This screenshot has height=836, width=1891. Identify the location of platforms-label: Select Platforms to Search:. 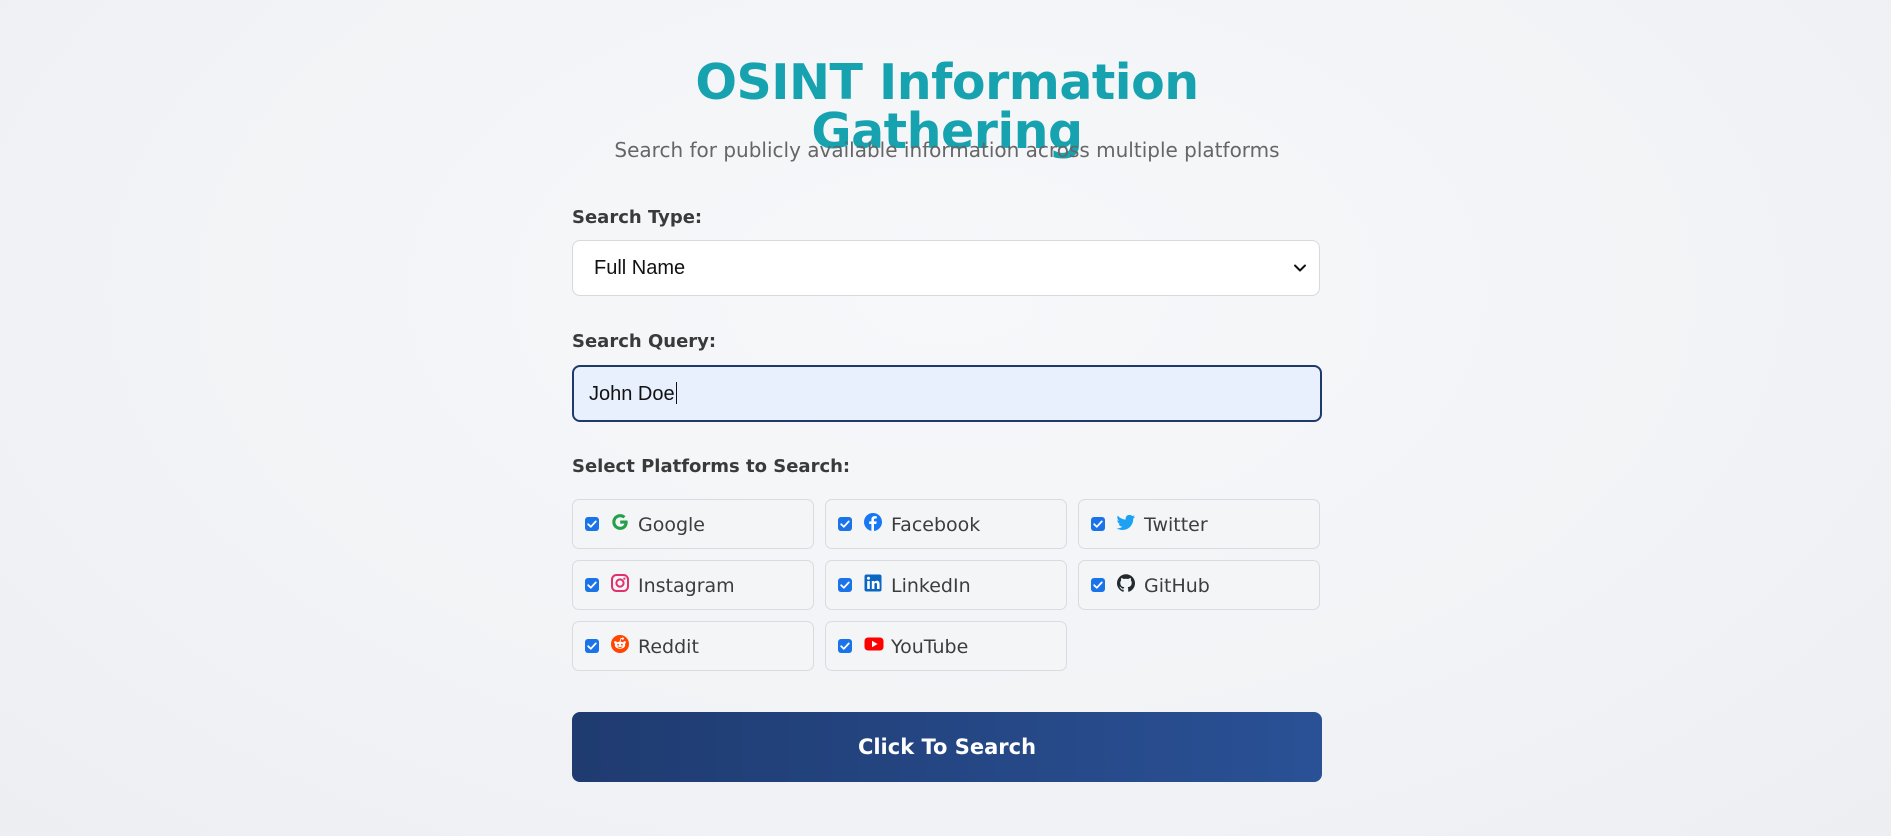
(711, 466).